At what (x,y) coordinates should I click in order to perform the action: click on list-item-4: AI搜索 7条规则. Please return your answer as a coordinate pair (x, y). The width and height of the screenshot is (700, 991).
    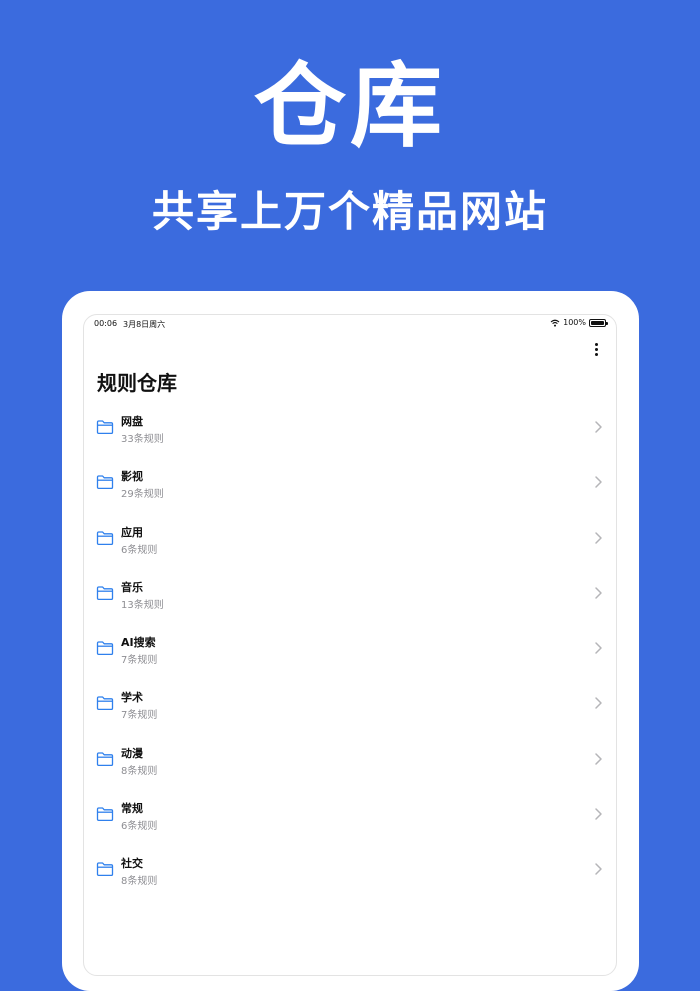
    Looking at the image, I should click on (350, 653).